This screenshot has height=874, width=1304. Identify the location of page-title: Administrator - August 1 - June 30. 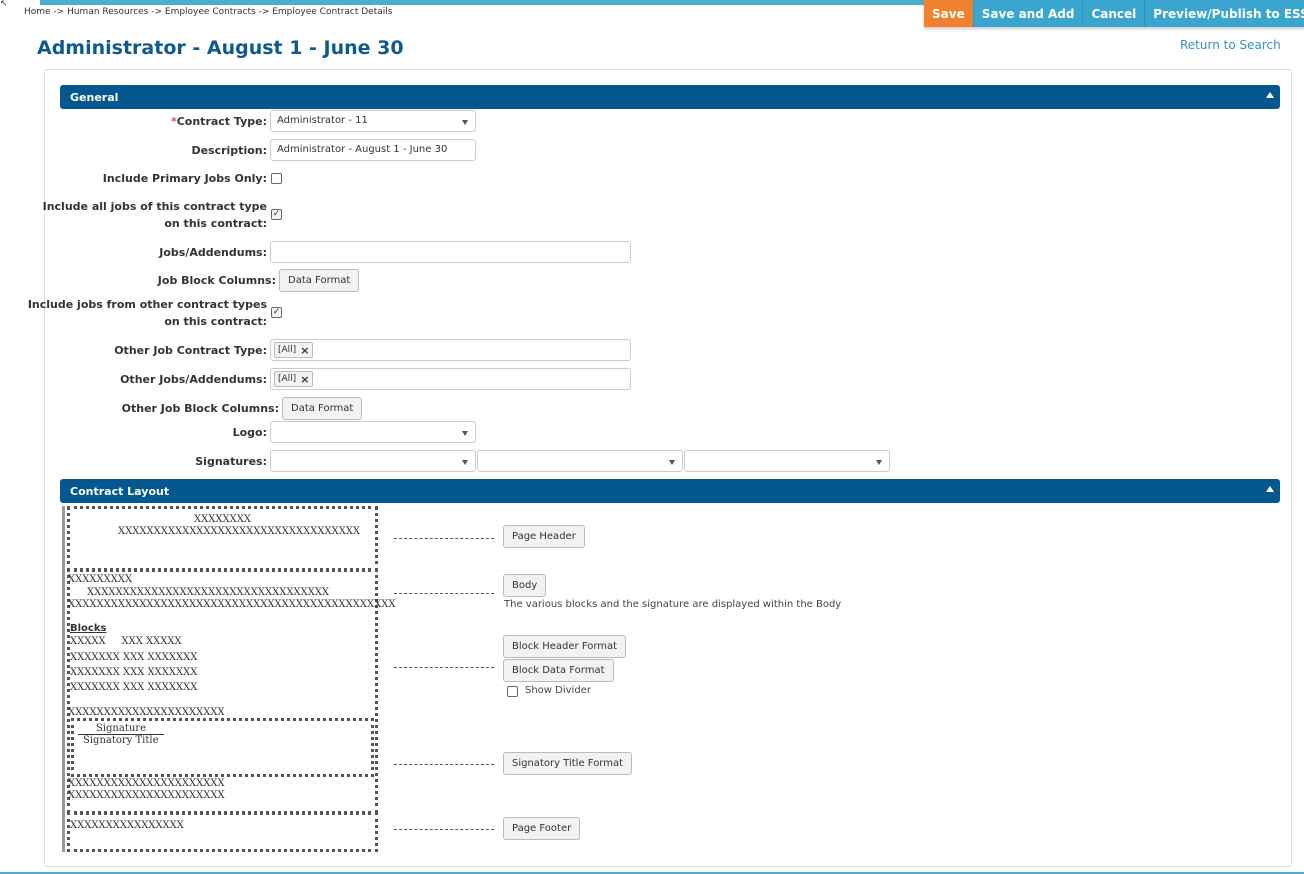
(220, 48).